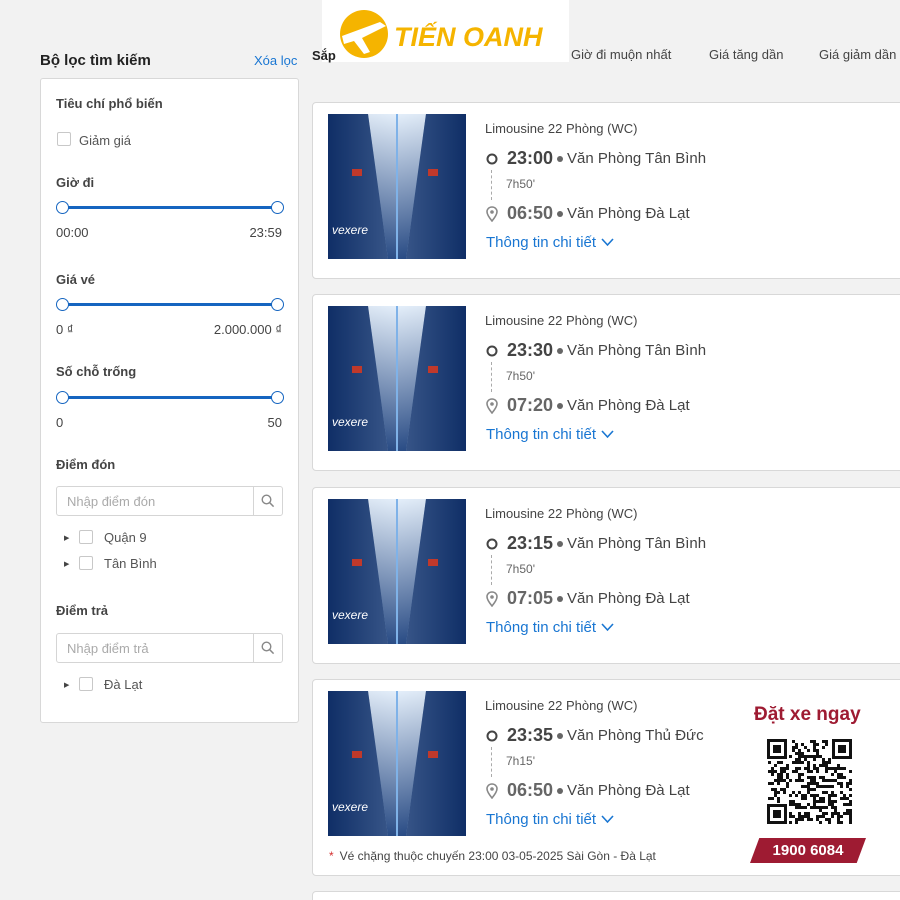 The height and width of the screenshot is (900, 900). Describe the element at coordinates (66, 538) in the screenshot. I see `expand-quan9-icon: ▶` at that location.